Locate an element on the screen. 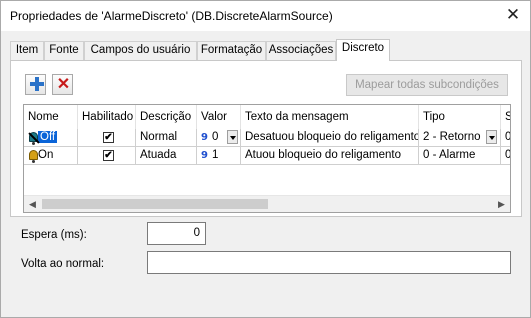 The width and height of the screenshot is (531, 318). delay-label: Espera (ms): is located at coordinates (54, 235).